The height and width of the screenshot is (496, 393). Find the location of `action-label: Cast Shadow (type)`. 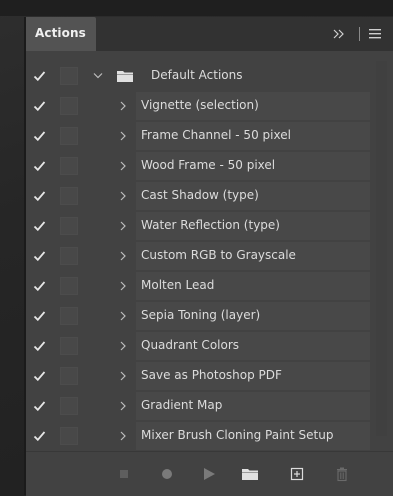

action-label: Cast Shadow (type) is located at coordinates (200, 195).